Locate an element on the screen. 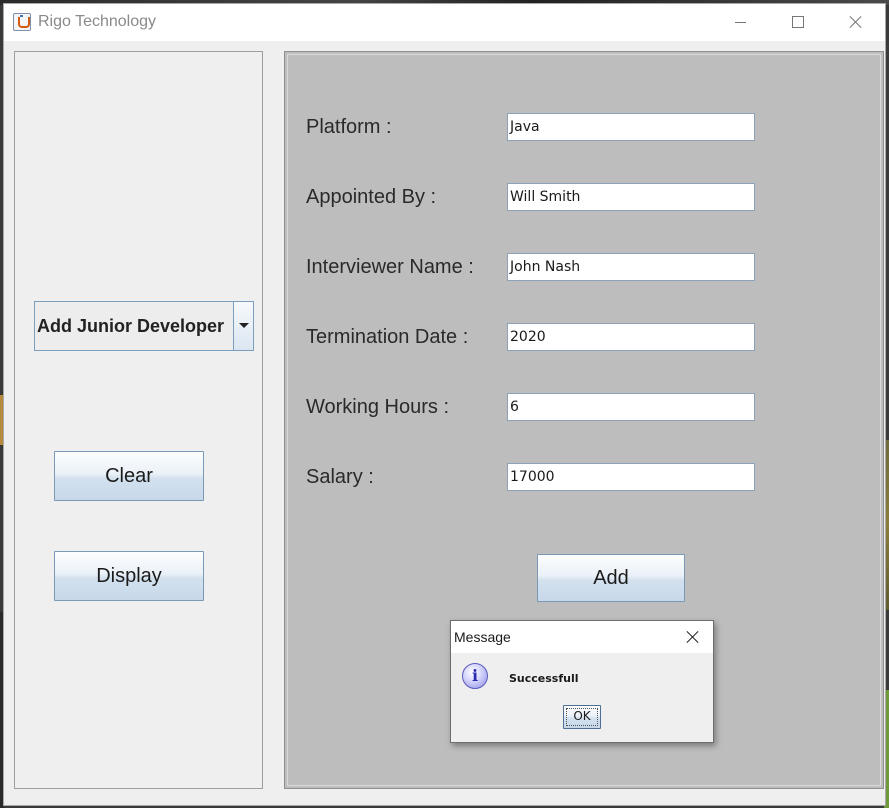  platform-field: Java is located at coordinates (631, 127).